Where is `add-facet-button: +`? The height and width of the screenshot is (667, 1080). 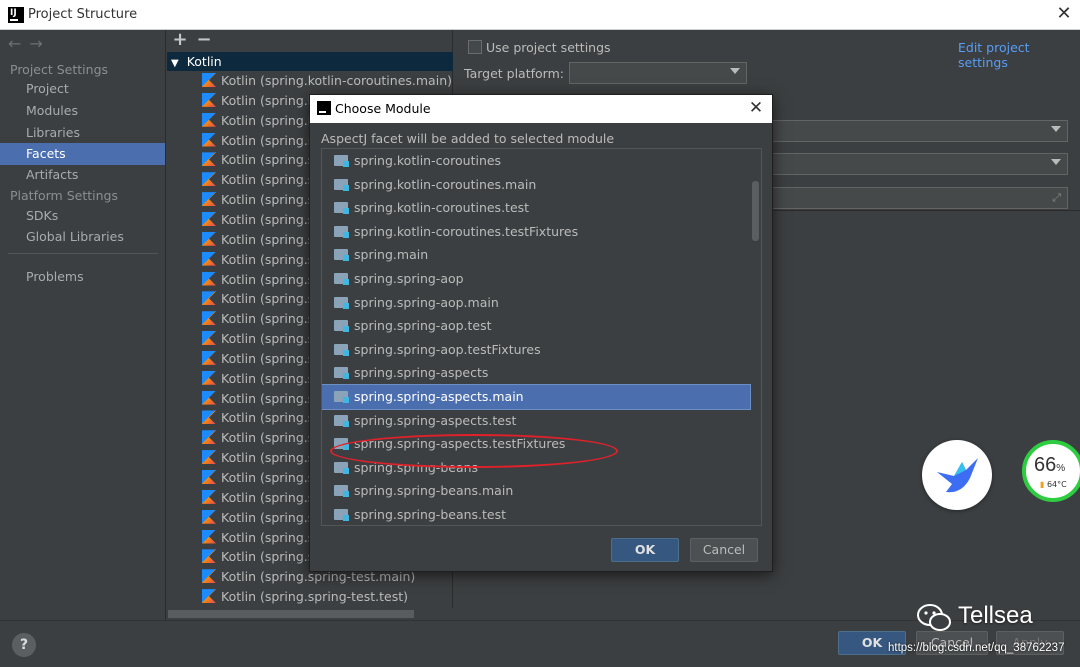
add-facet-button: + is located at coordinates (180, 40).